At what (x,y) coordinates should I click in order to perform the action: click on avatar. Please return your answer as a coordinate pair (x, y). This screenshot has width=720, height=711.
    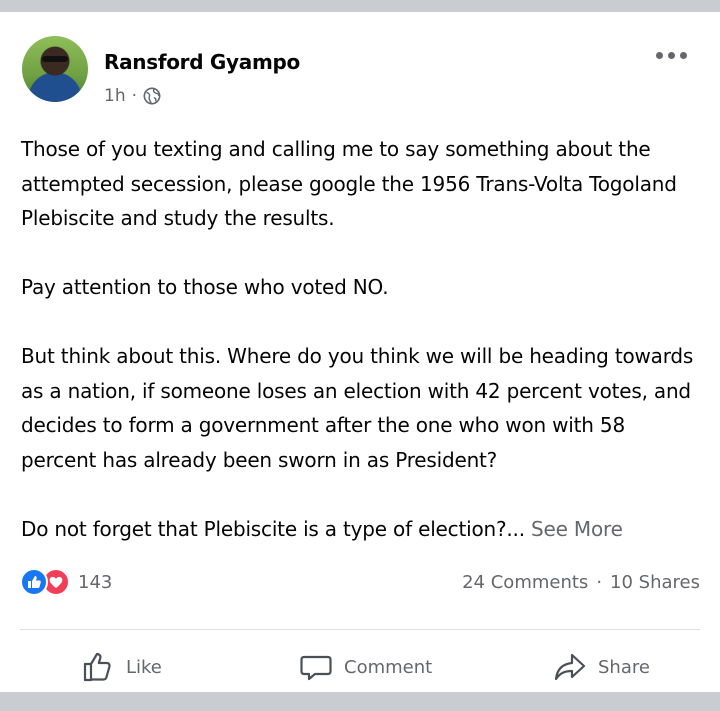
    Looking at the image, I should click on (55, 69).